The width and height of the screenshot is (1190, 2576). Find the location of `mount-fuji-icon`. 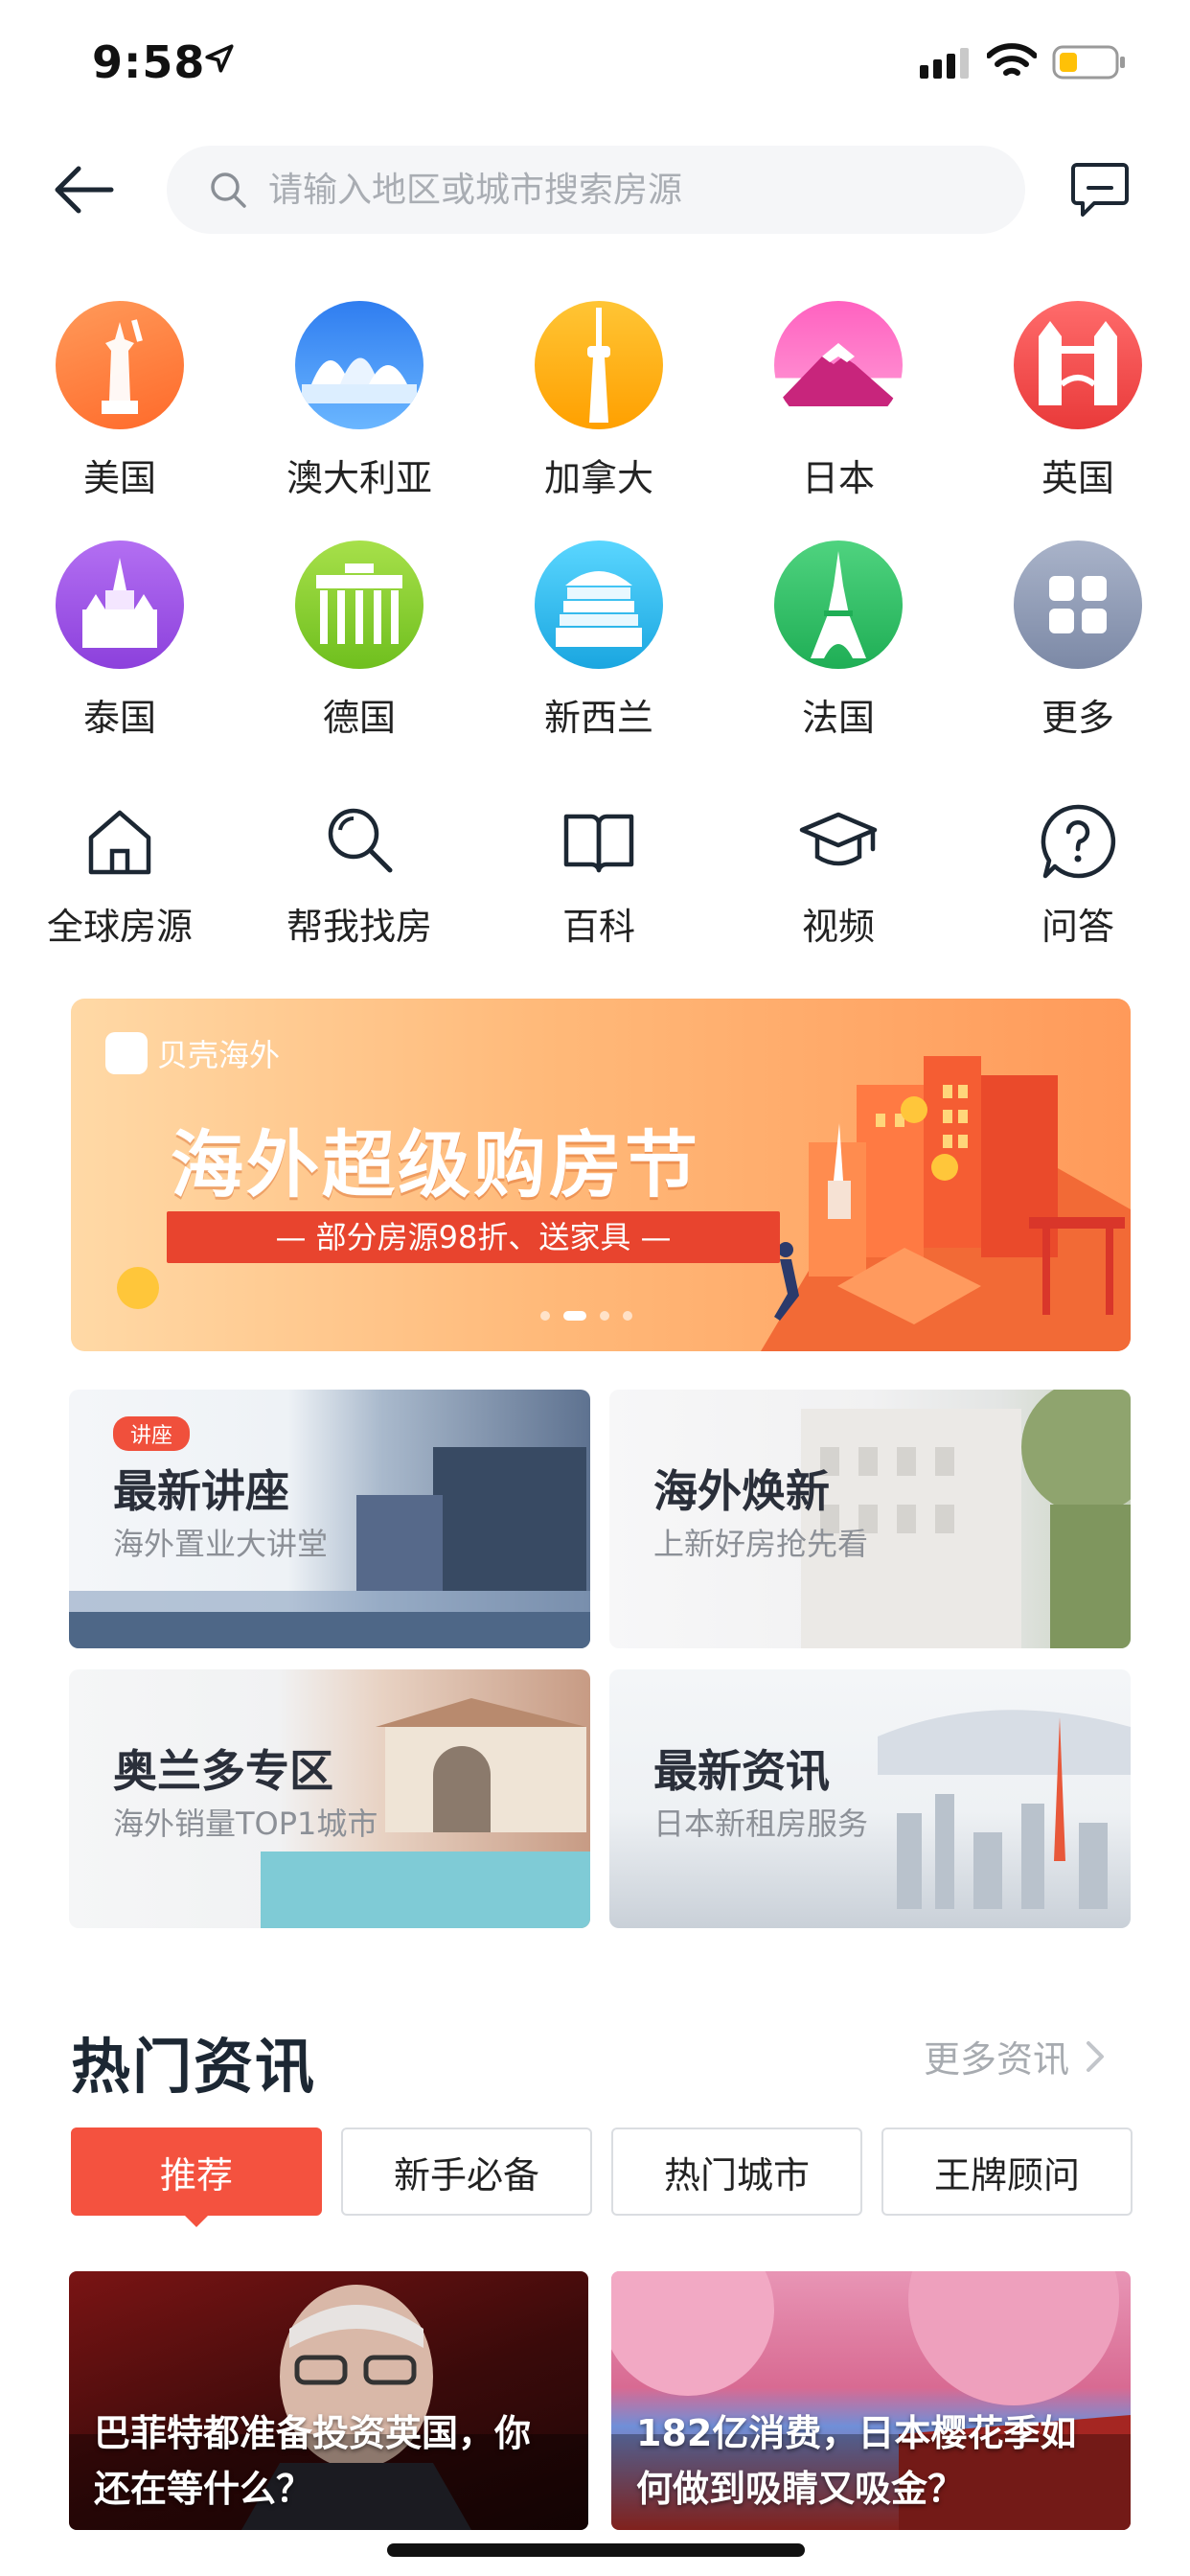

mount-fuji-icon is located at coordinates (839, 365).